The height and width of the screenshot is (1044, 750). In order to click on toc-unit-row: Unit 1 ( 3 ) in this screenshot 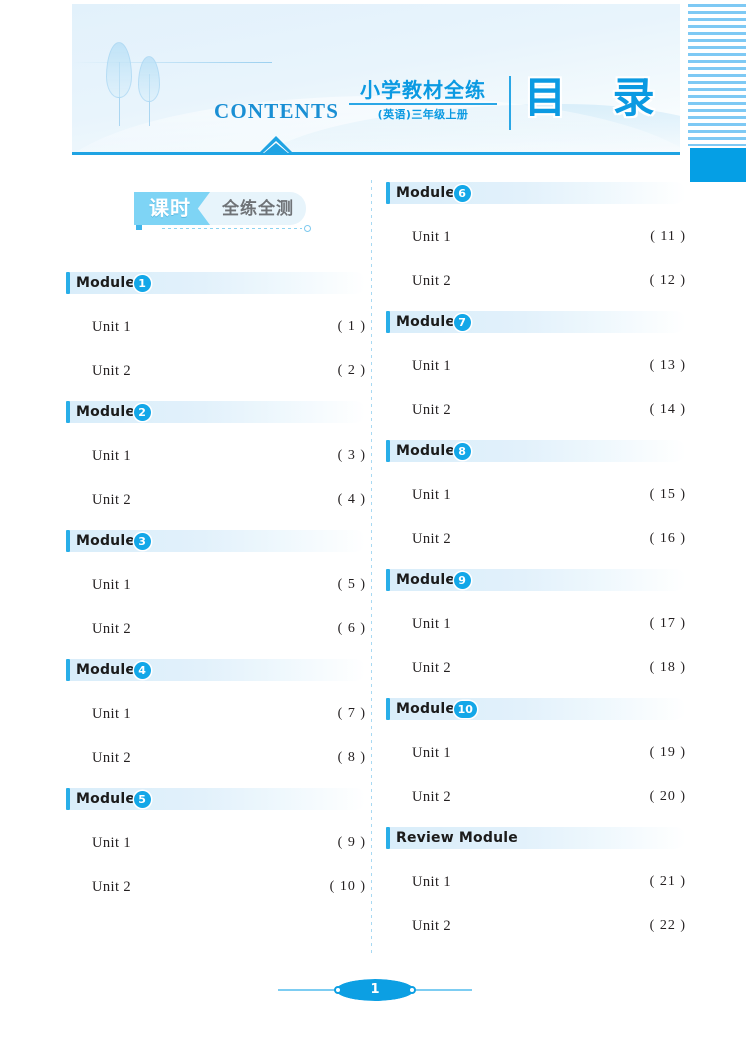, I will do `click(216, 456)`.